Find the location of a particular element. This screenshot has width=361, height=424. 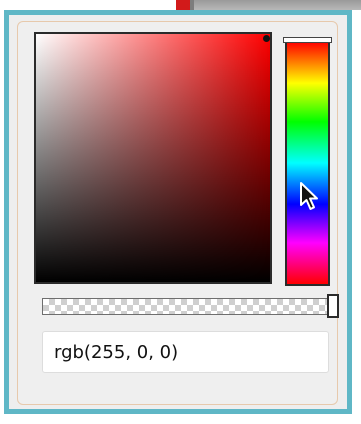

color-value-input is located at coordinates (185, 352).